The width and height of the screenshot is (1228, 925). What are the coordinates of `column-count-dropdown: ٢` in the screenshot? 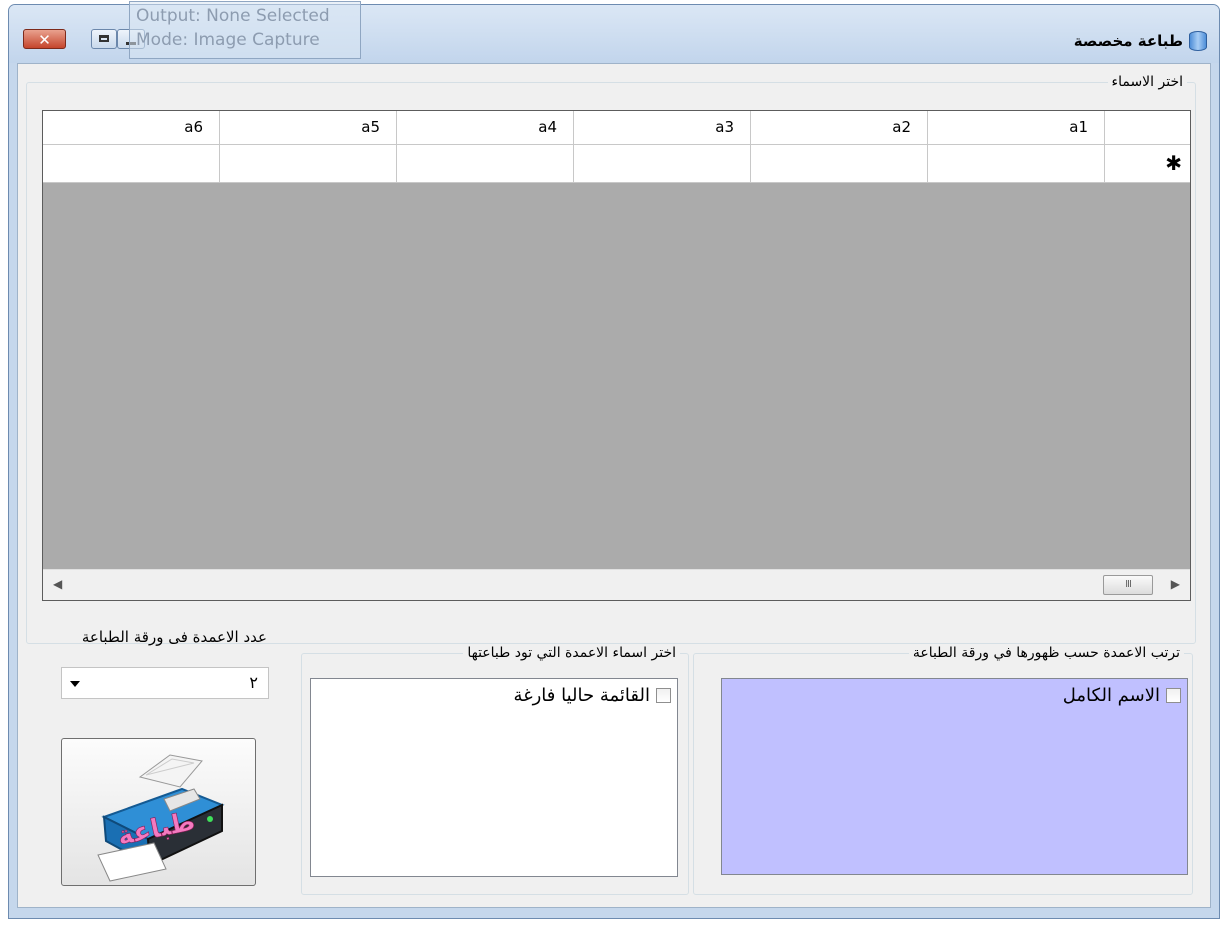 It's located at (165, 683).